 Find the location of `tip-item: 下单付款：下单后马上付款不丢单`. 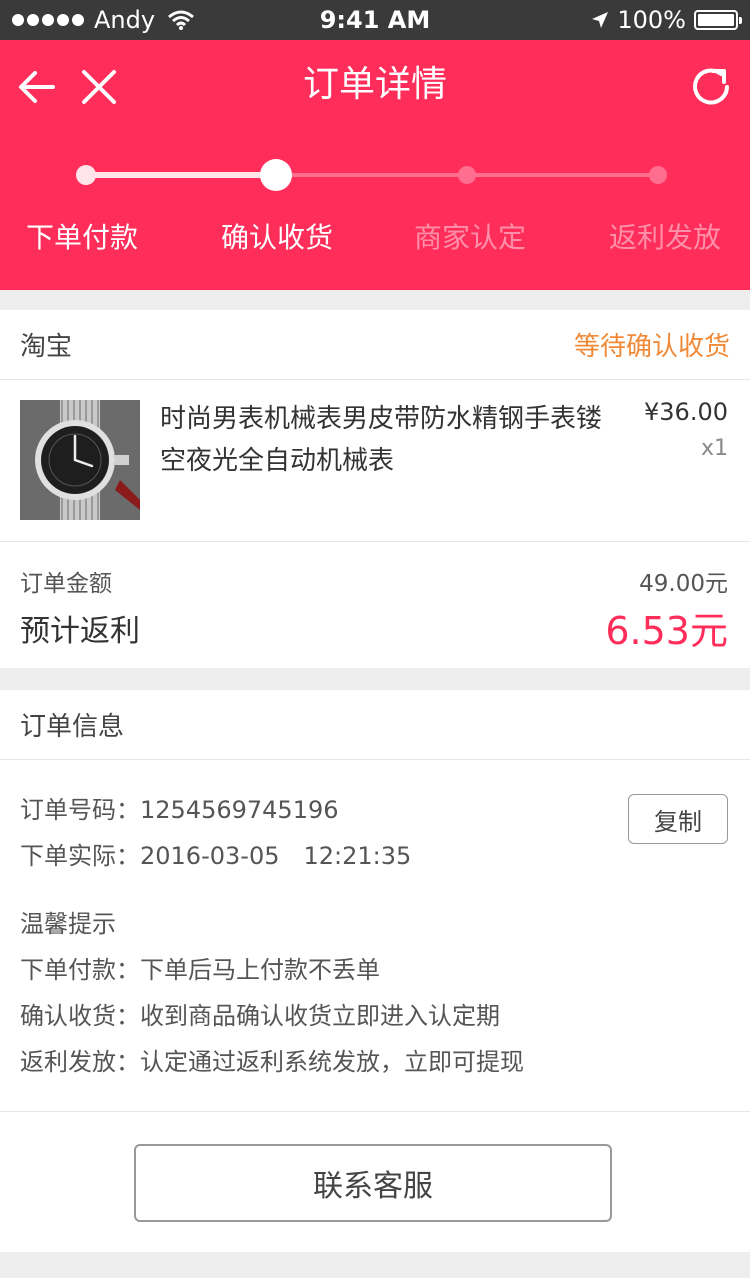

tip-item: 下单付款：下单后马上付款不丢单 is located at coordinates (200, 967).